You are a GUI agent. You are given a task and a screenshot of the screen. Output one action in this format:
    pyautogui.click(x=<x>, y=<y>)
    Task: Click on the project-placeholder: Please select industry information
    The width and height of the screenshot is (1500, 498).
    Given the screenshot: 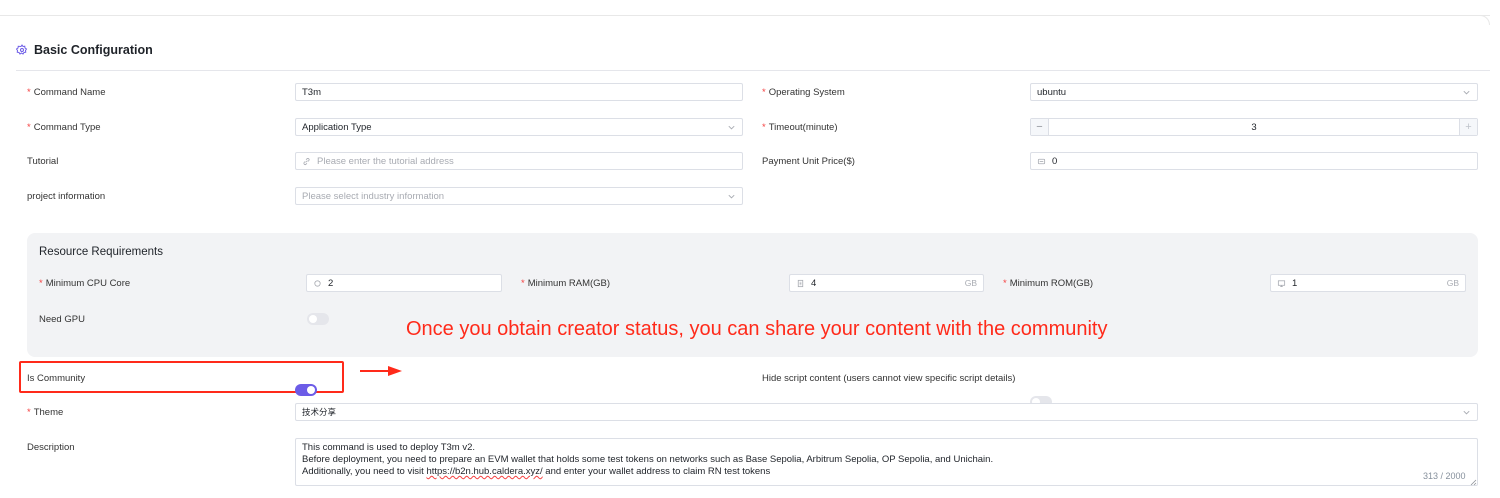 What is the action you would take?
    pyautogui.click(x=373, y=196)
    